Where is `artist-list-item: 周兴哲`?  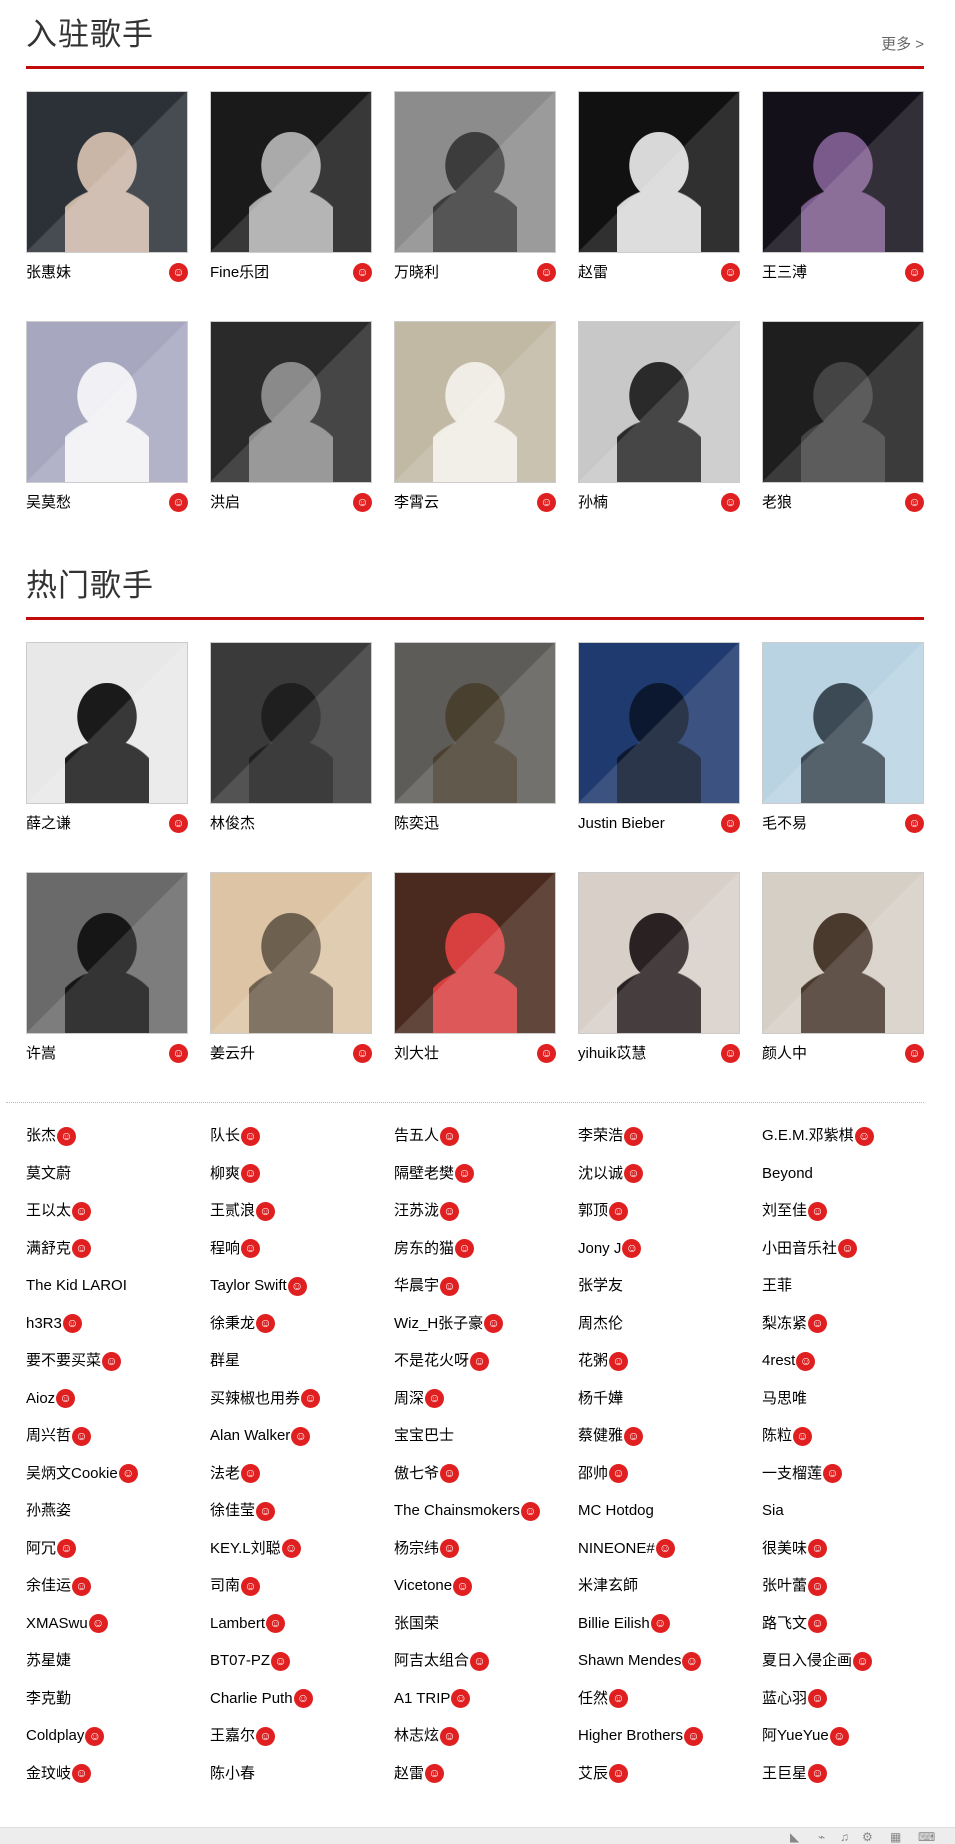 artist-list-item: 周兴哲 is located at coordinates (118, 1436).